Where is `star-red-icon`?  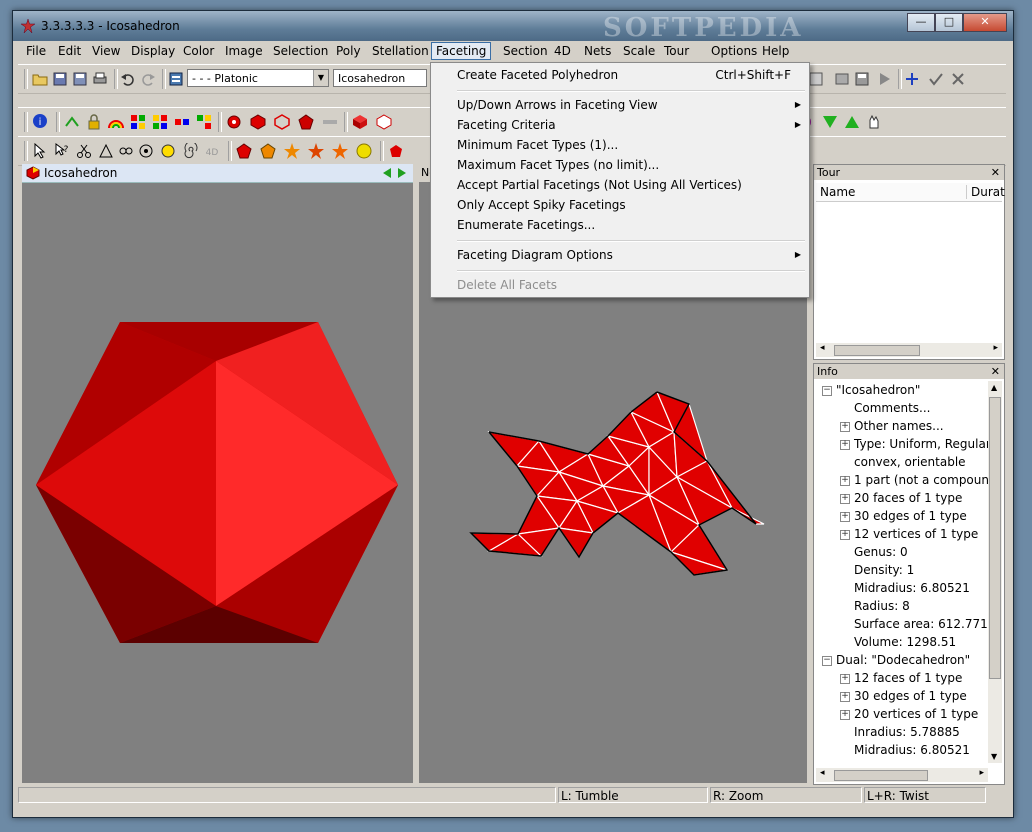 star-red-icon is located at coordinates (316, 151).